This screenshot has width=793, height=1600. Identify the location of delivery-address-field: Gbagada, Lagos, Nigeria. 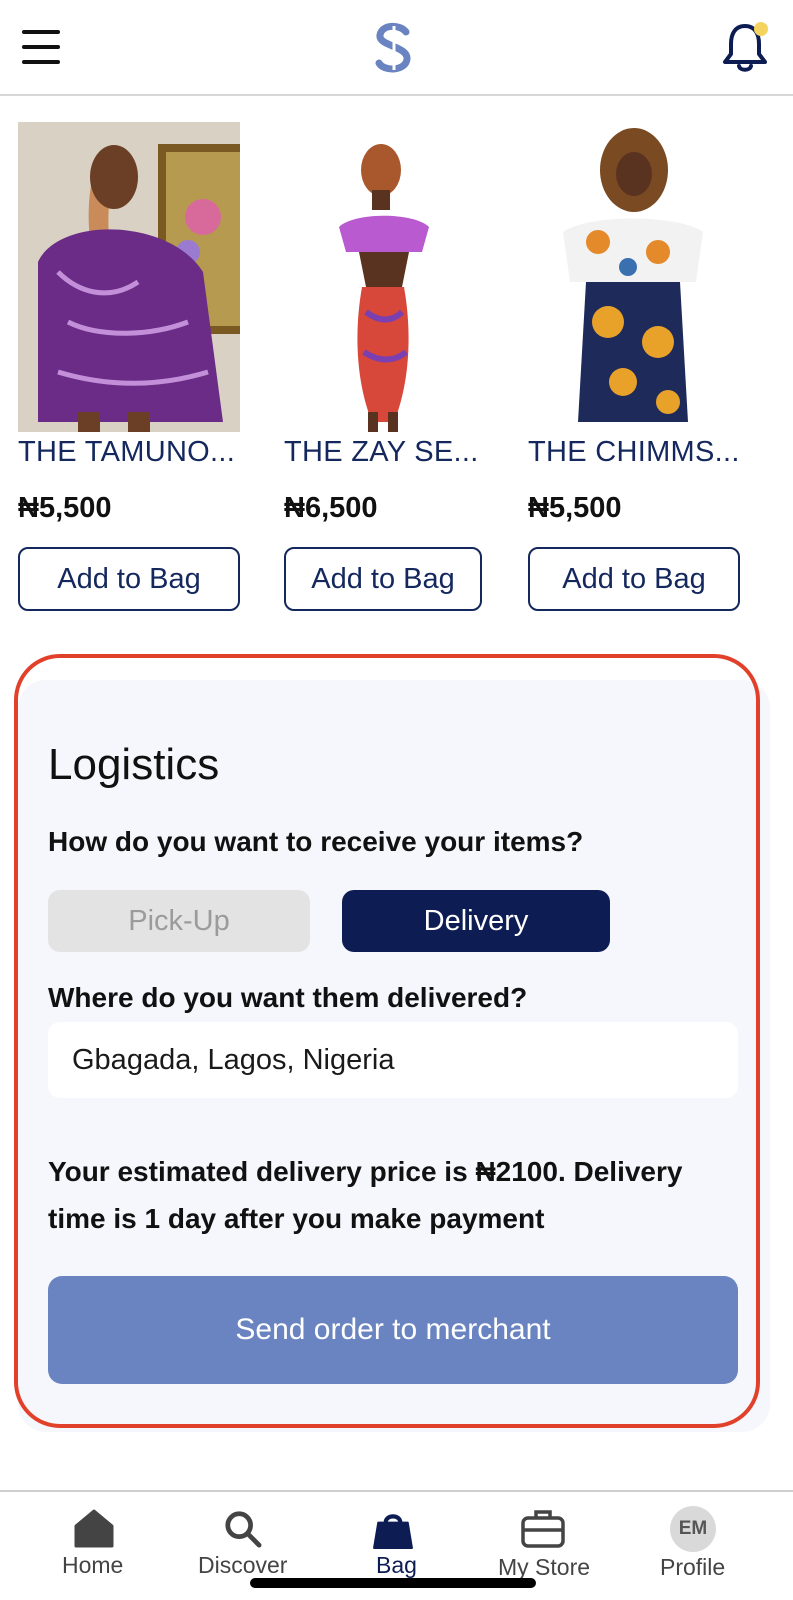
(393, 1060).